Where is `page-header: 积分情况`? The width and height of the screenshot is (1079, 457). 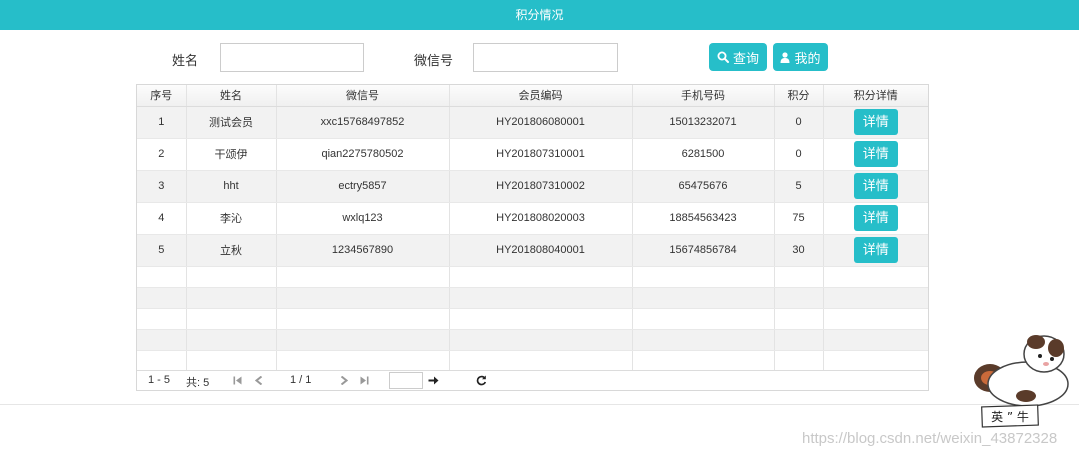 page-header: 积分情况 is located at coordinates (539, 15).